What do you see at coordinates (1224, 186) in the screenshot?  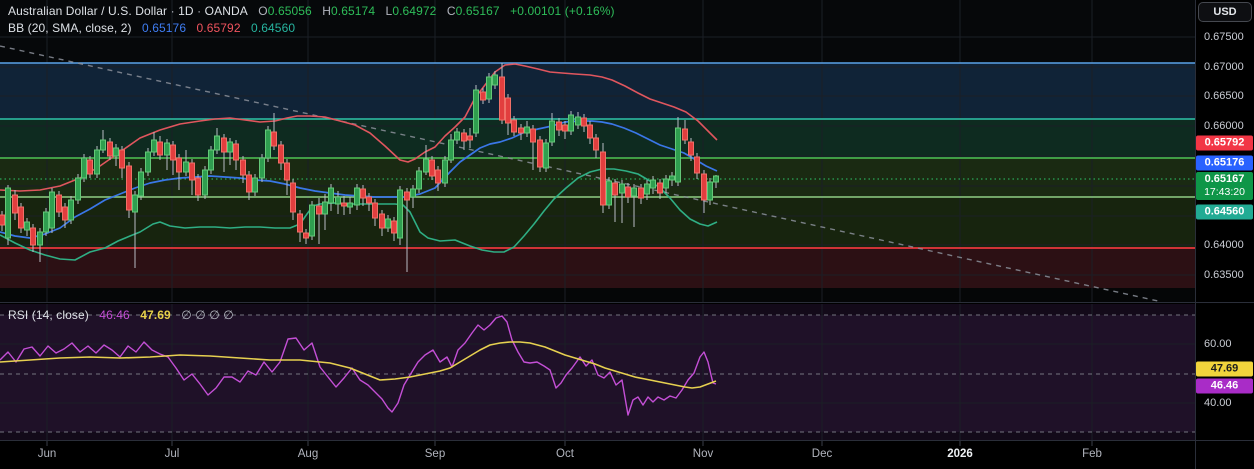 I see `price-badge: 0.65167 17:43:20` at bounding box center [1224, 186].